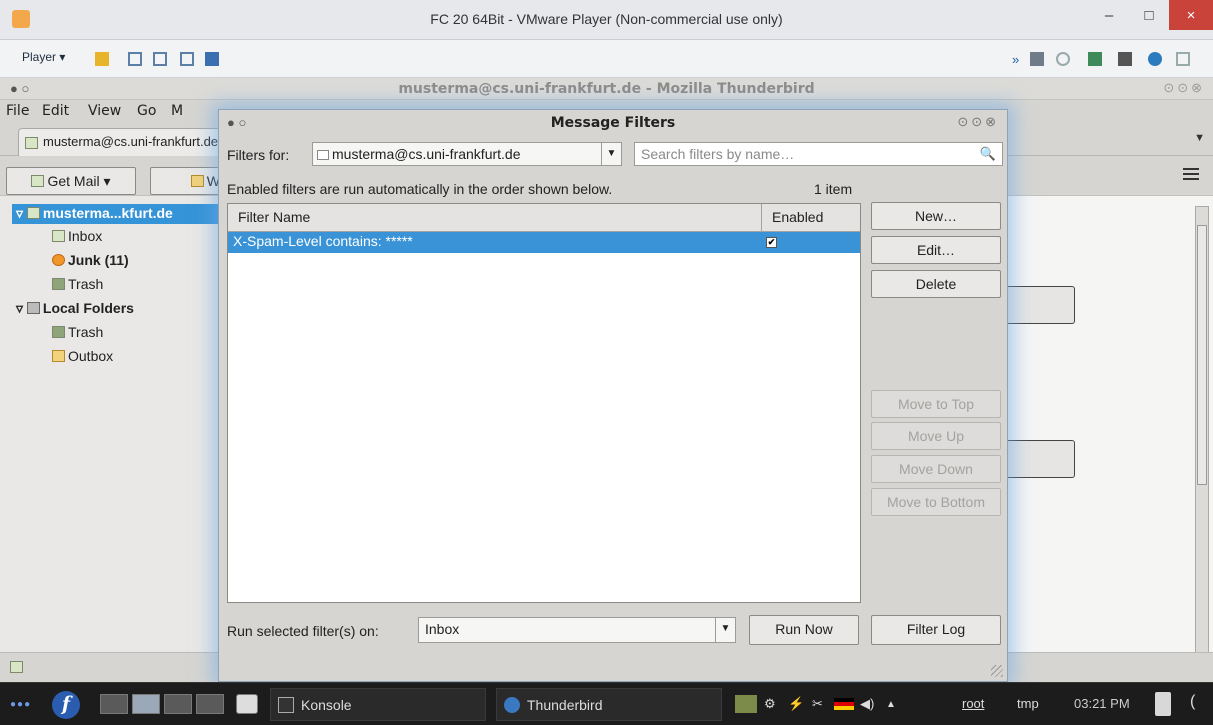  What do you see at coordinates (323, 155) in the screenshot?
I see `mail-account-icon` at bounding box center [323, 155].